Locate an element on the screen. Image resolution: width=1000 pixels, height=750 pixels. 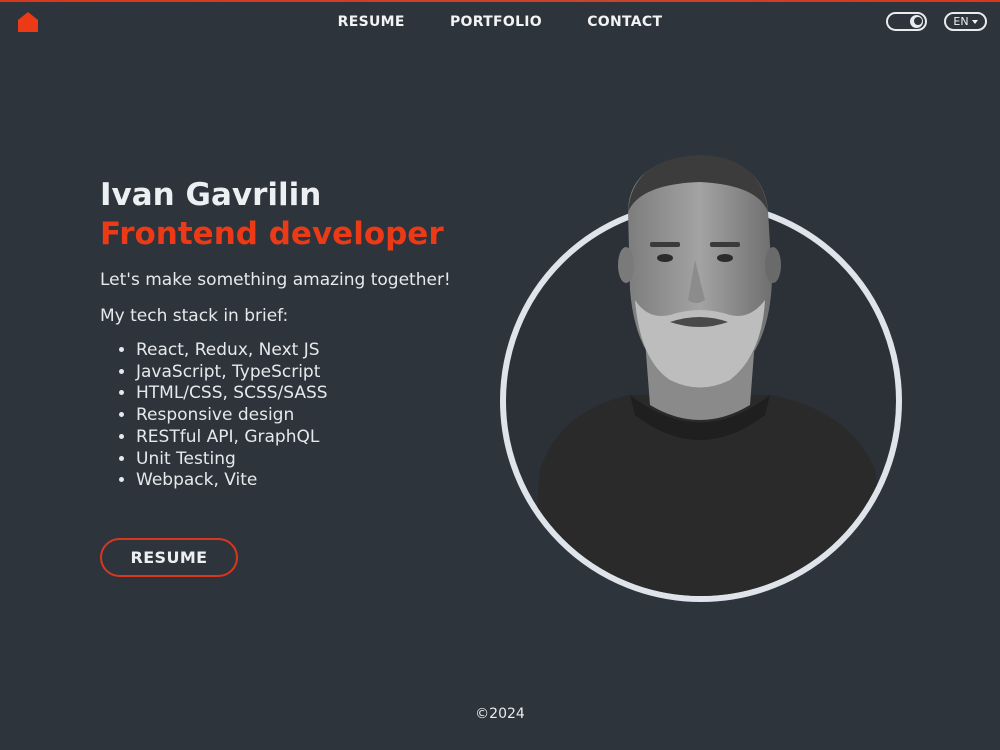
list-item: HTML/CSS, SCSS/SASS is located at coordinates (318, 394).